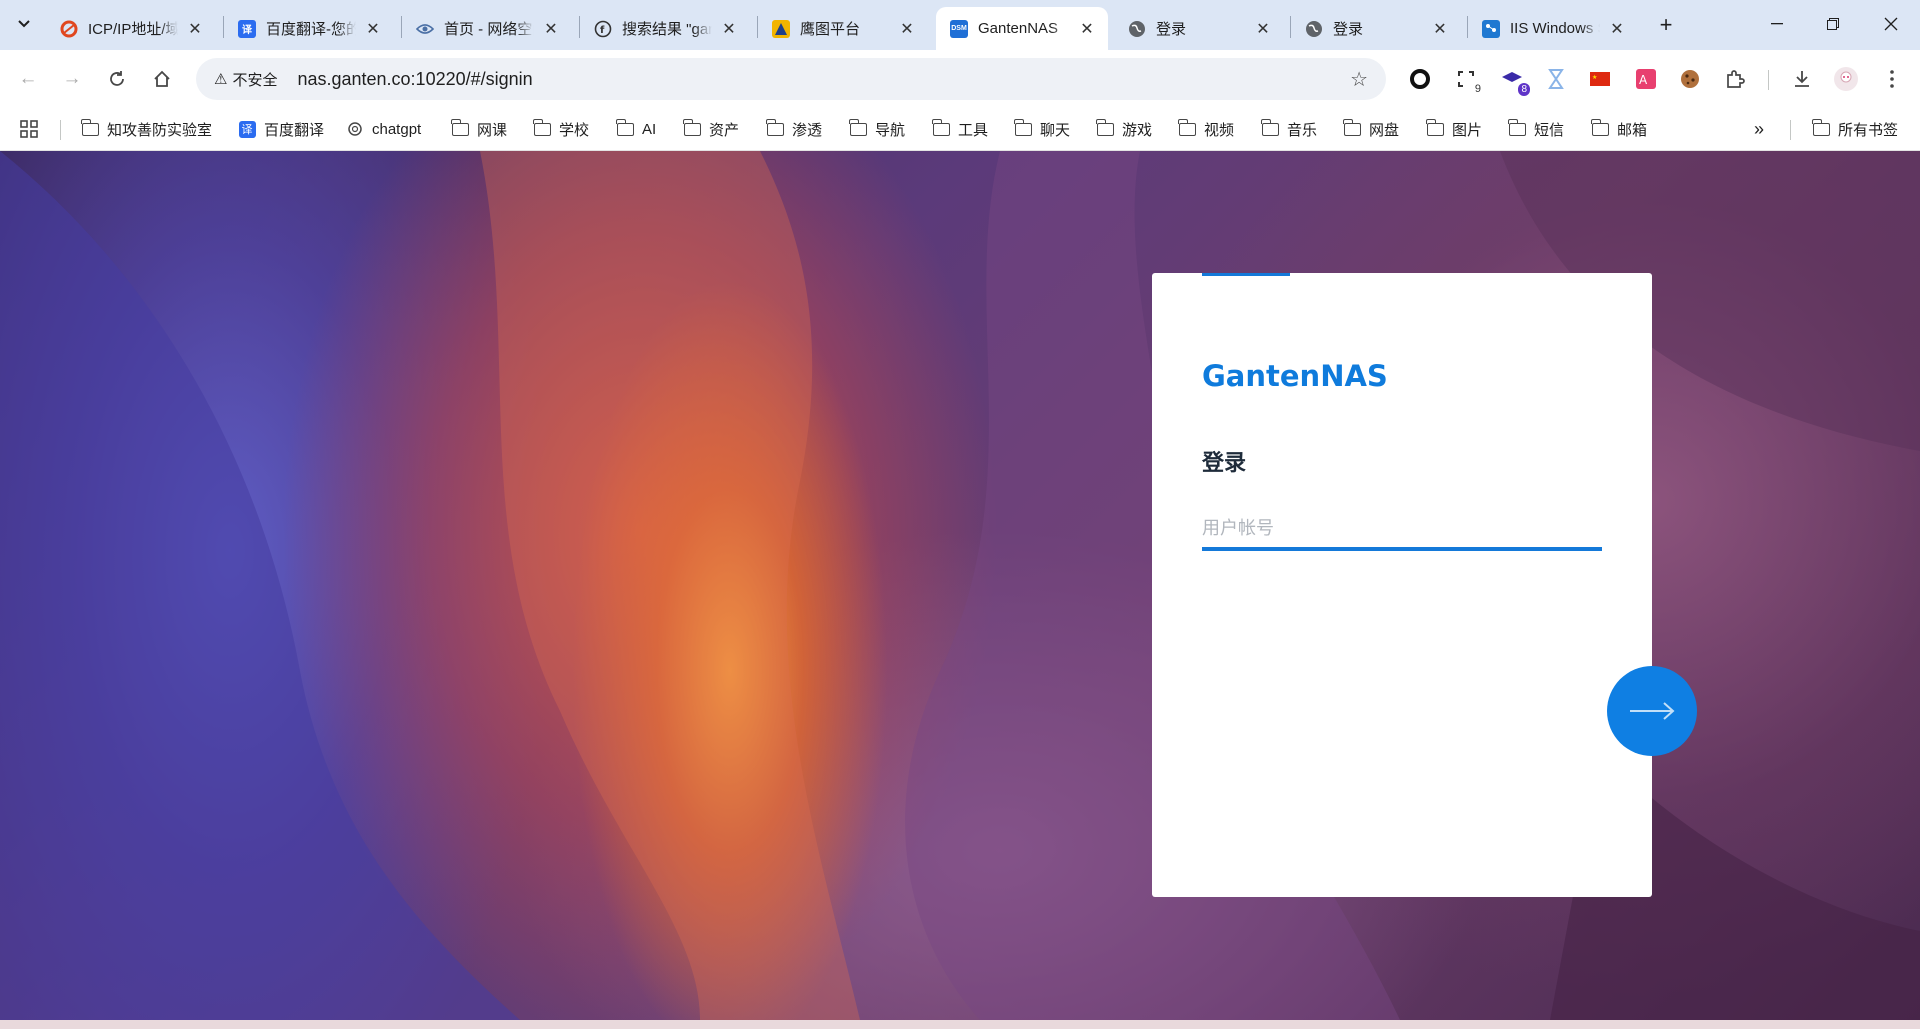  I want to click on extensions-puzzle-icon, so click(1735, 79).